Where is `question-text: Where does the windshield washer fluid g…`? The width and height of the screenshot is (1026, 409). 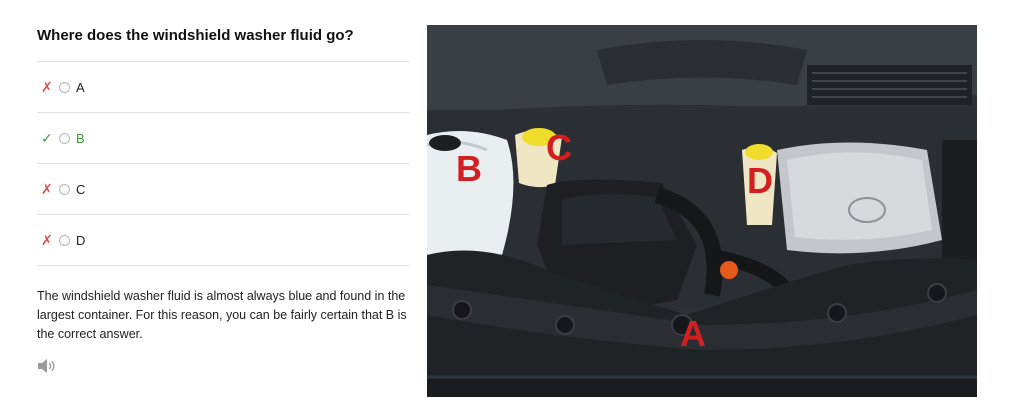 question-text: Where does the windshield washer fluid g… is located at coordinates (195, 35).